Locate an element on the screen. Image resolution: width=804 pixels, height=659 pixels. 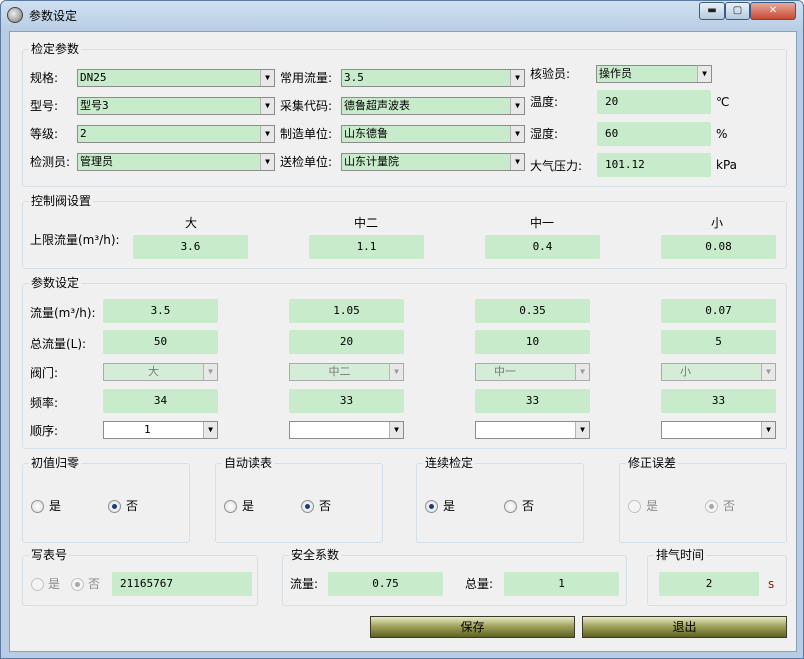
value: 2 is located at coordinates (83, 133).